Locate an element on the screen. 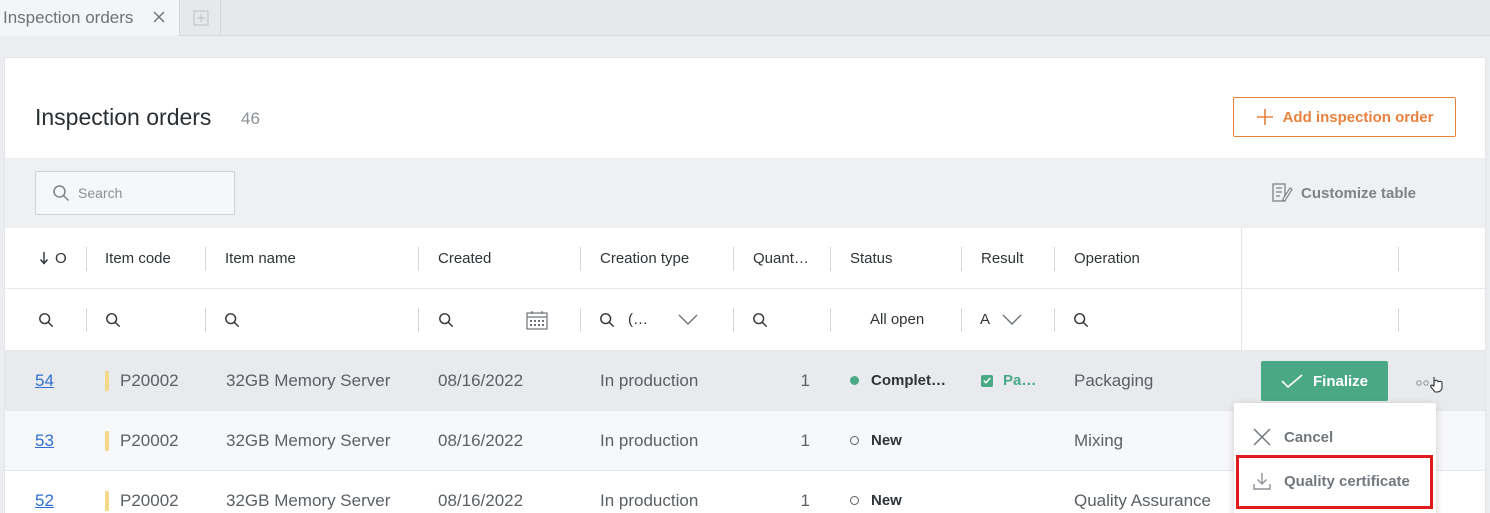 The height and width of the screenshot is (513, 1490). customize-table-button: Customize table is located at coordinates (1343, 193).